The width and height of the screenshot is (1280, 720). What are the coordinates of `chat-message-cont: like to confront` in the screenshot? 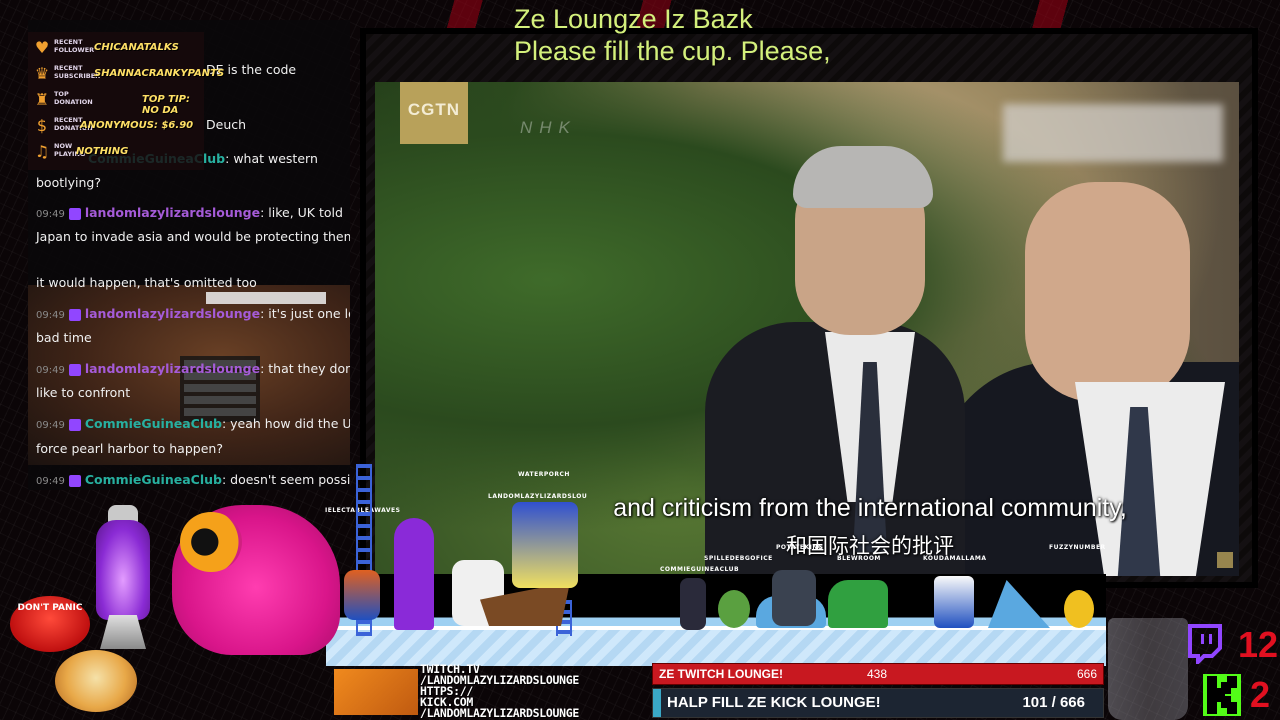 It's located at (83, 392).